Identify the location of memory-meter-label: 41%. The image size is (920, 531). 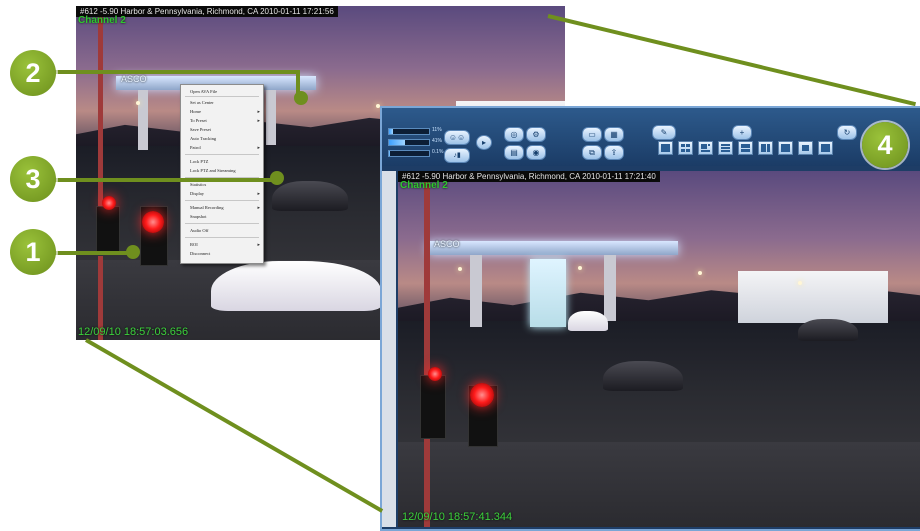
(437, 141).